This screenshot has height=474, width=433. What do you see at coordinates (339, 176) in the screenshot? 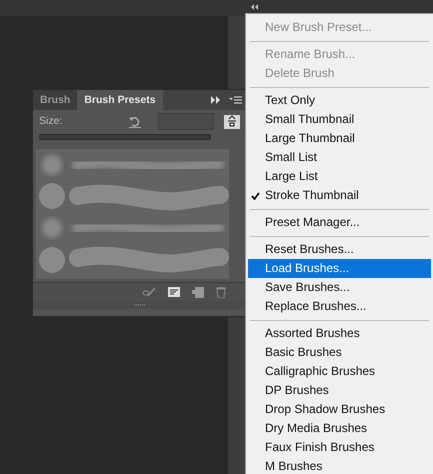
I see `menu-item: Large List` at bounding box center [339, 176].